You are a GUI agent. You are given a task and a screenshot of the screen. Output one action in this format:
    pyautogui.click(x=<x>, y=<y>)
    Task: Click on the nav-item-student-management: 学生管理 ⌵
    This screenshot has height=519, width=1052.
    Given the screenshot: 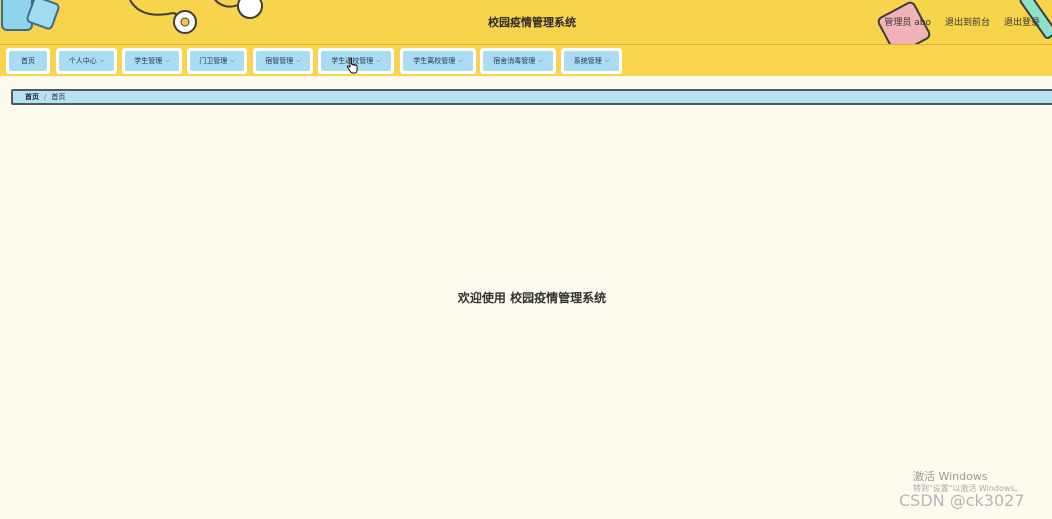 What is the action you would take?
    pyautogui.click(x=152, y=61)
    